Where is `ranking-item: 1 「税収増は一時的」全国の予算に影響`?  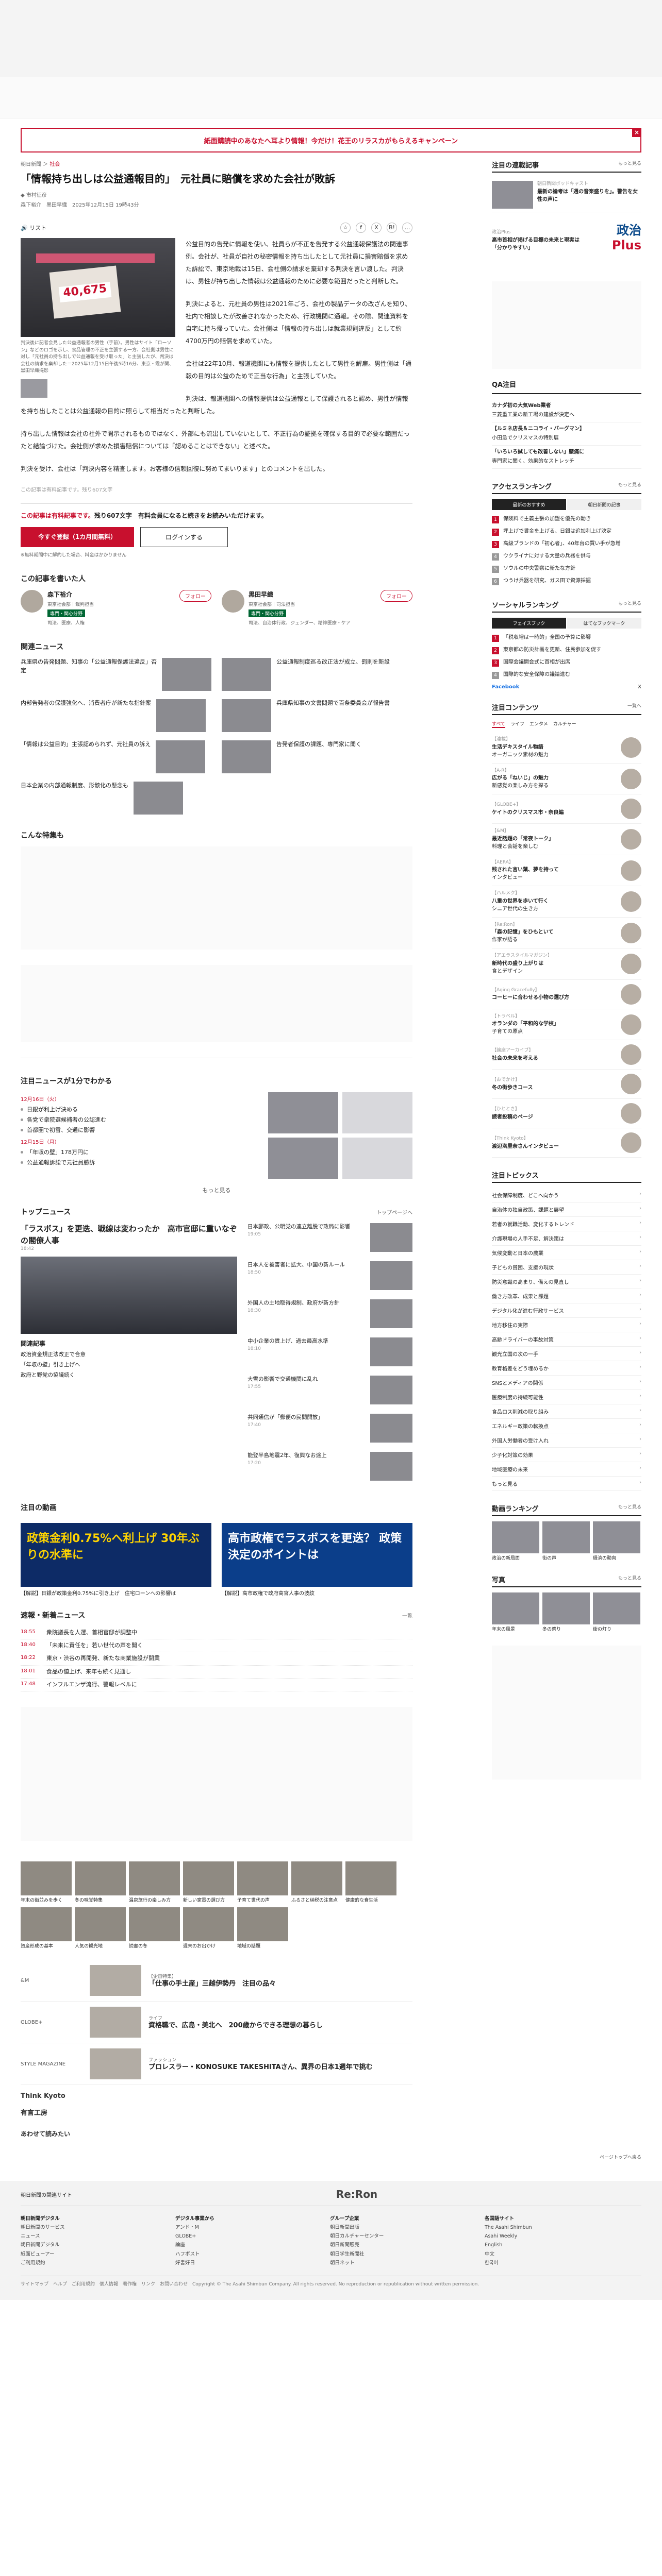 ranking-item: 1 「税収増は一時的」全国の予算に影響 is located at coordinates (567, 638).